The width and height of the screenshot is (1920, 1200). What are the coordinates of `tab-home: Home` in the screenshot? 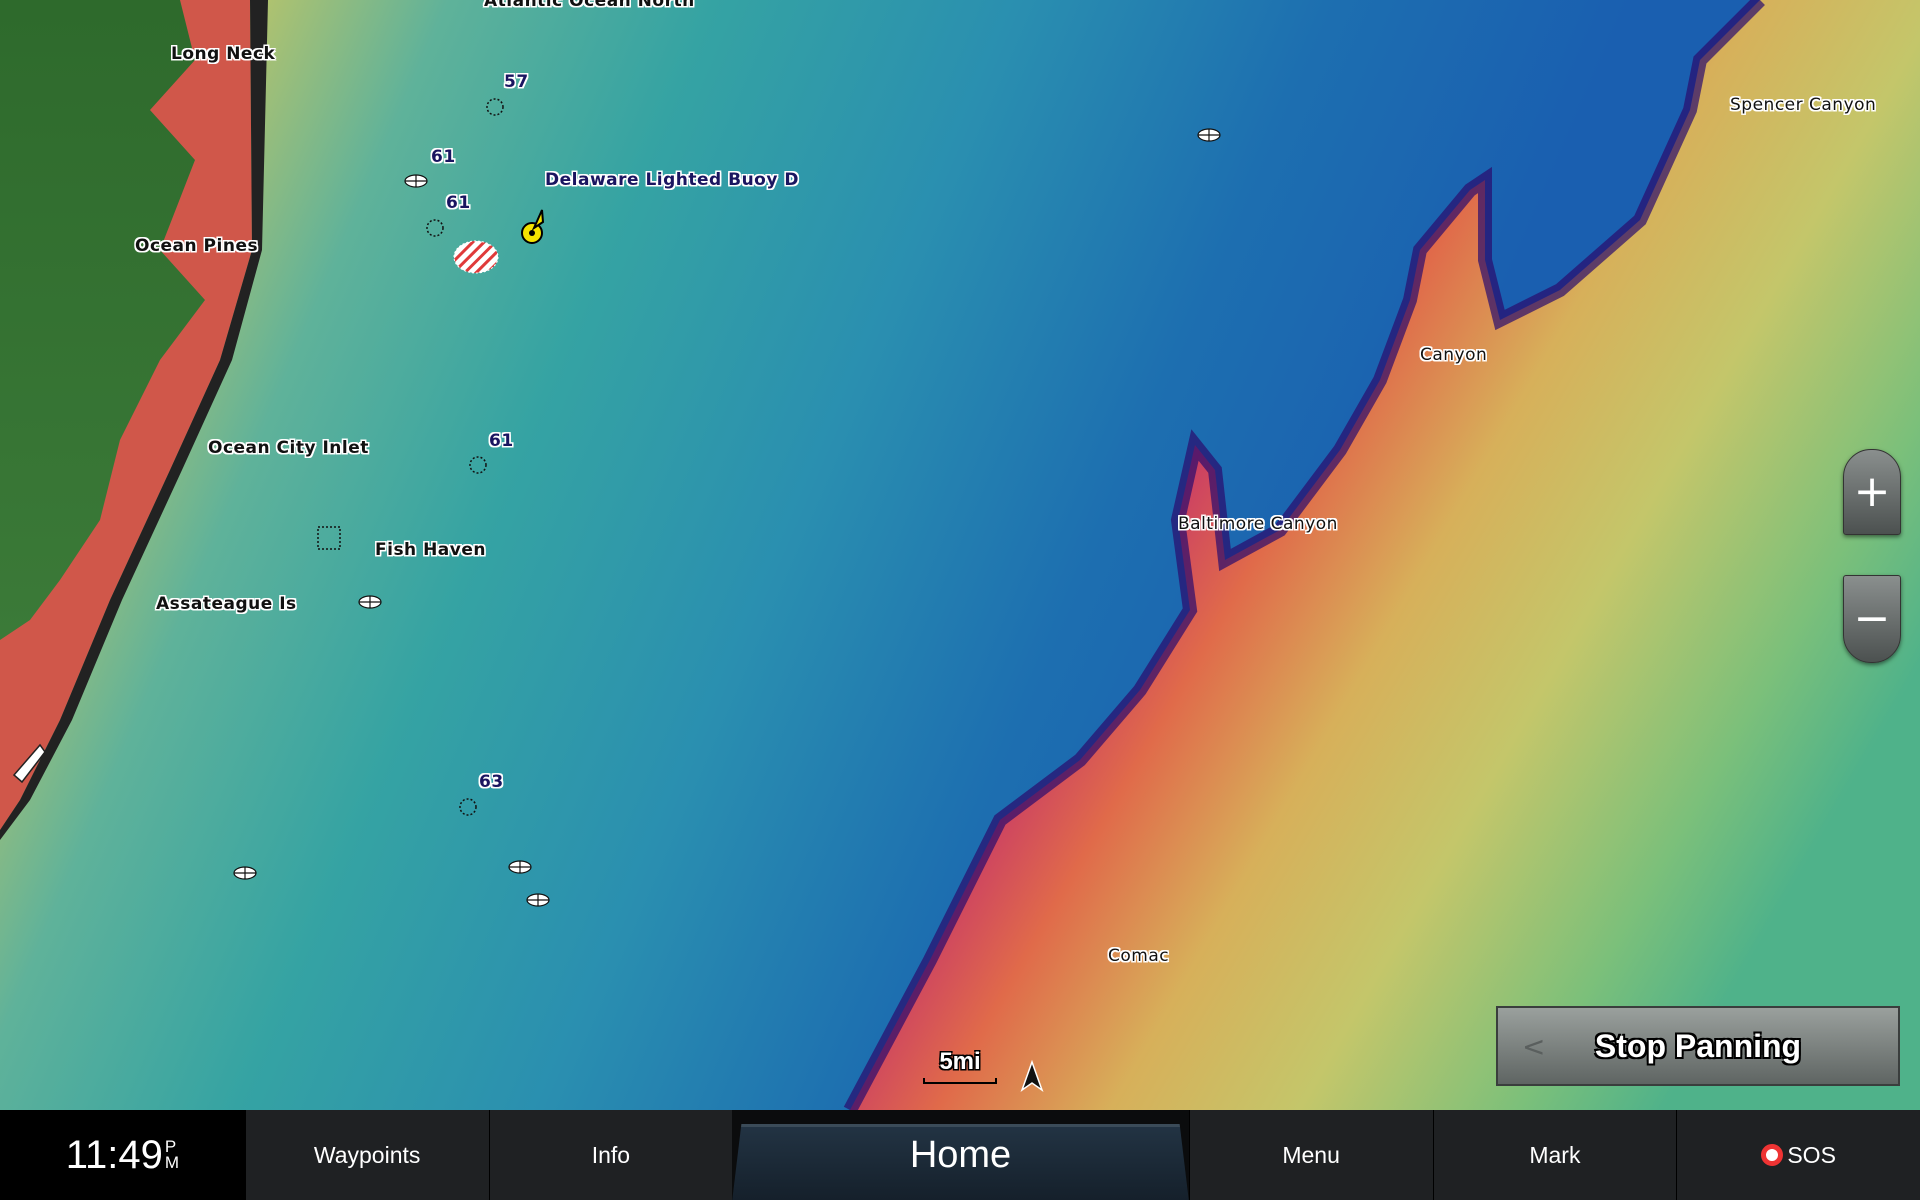 It's located at (960, 1155).